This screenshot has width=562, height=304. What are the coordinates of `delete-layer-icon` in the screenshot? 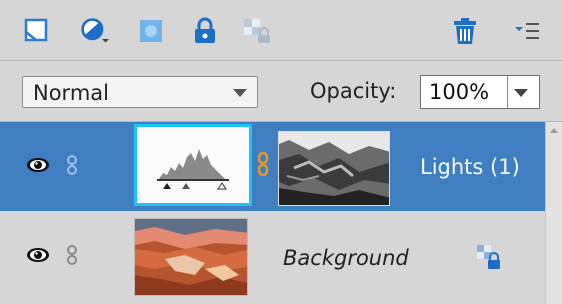 It's located at (465, 31).